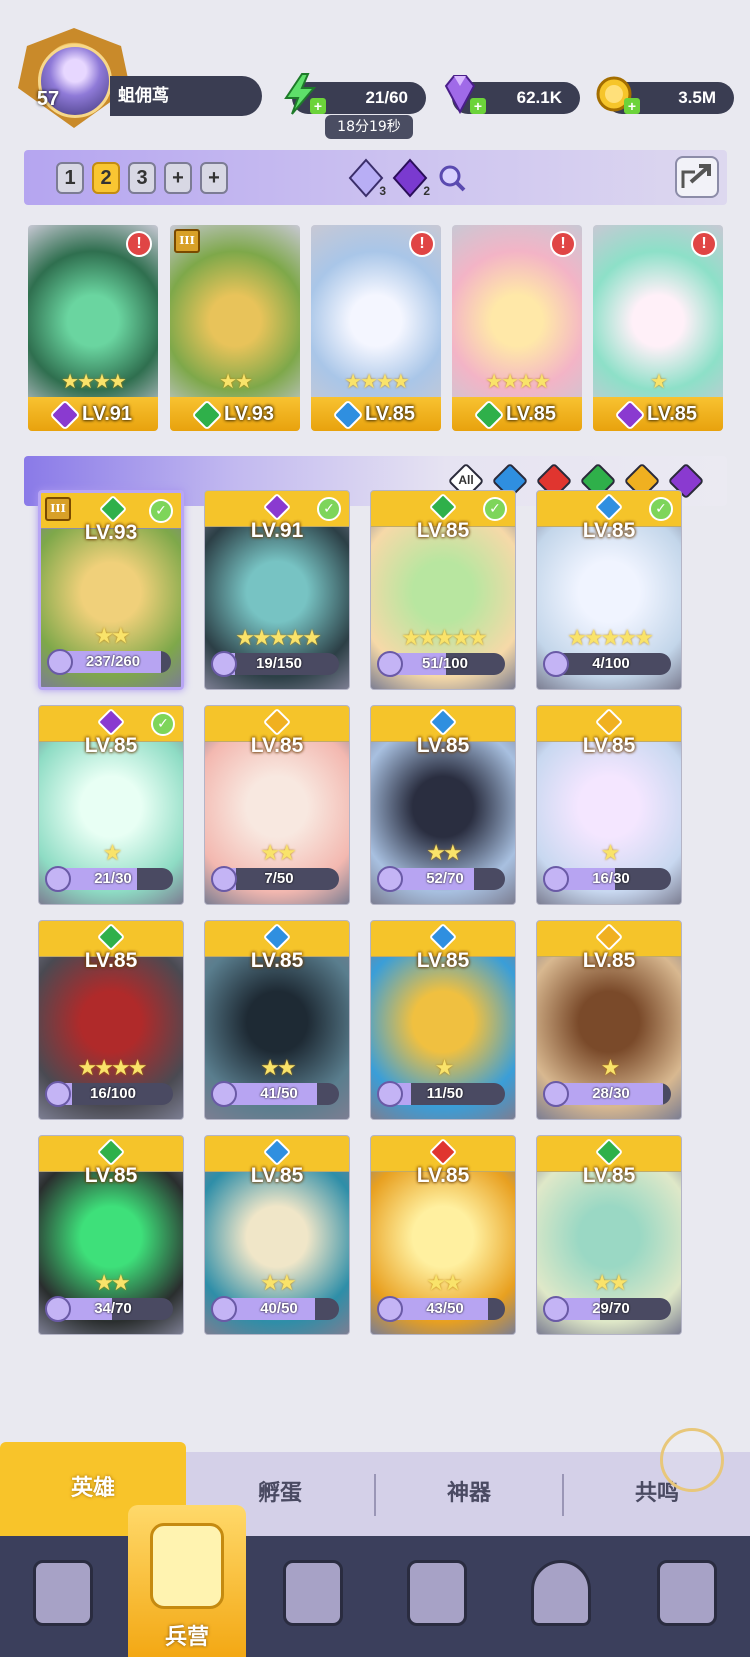 Image resolution: width=750 pixels, height=1657 pixels. I want to click on hero-card: LV.85 ★ 11/50, so click(443, 1020).